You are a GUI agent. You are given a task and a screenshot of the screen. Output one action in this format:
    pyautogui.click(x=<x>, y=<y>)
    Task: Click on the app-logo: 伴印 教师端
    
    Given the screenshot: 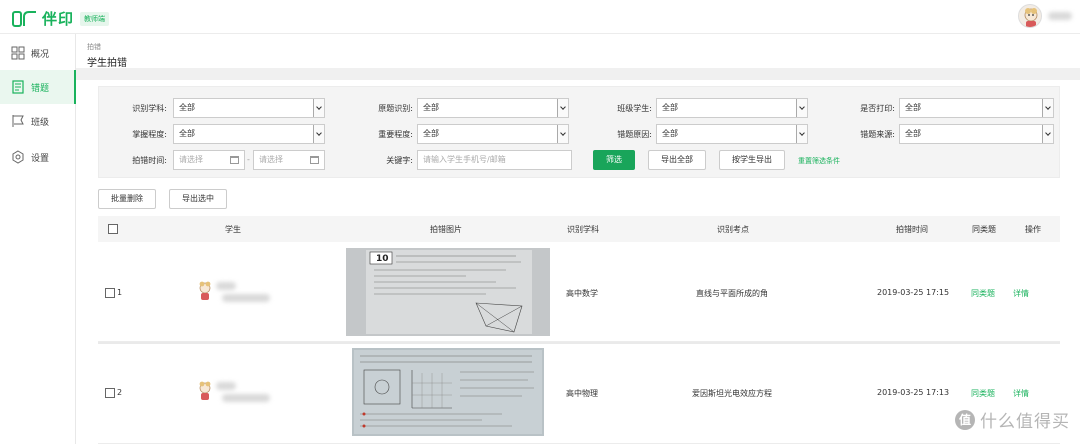 What is the action you would take?
    pyautogui.click(x=61, y=18)
    